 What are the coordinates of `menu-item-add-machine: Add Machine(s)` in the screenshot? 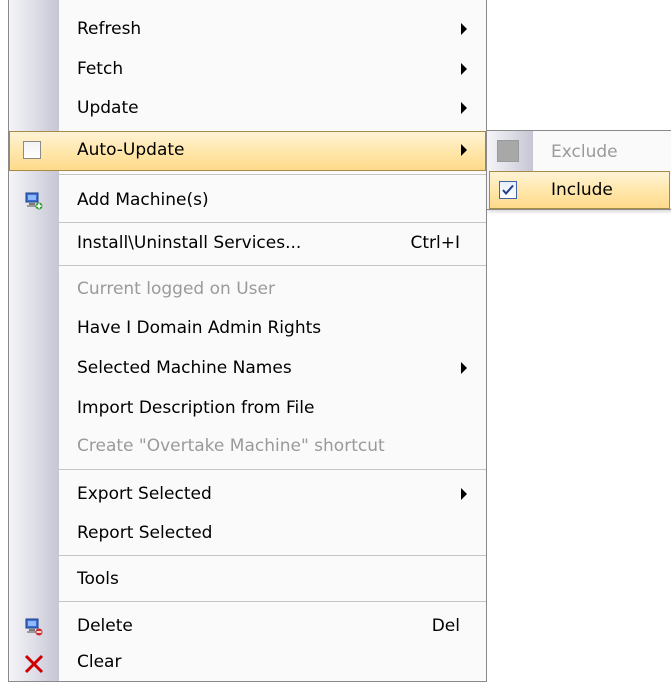 It's located at (247, 201).